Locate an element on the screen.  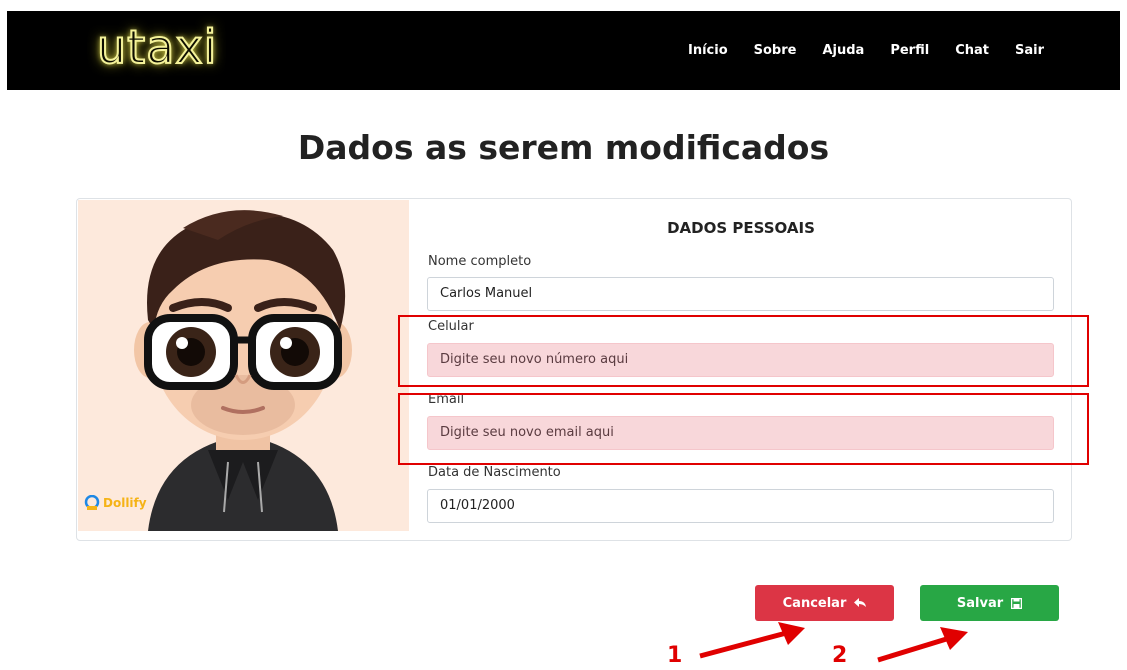
nav-link-inicio: Início is located at coordinates (708, 50).